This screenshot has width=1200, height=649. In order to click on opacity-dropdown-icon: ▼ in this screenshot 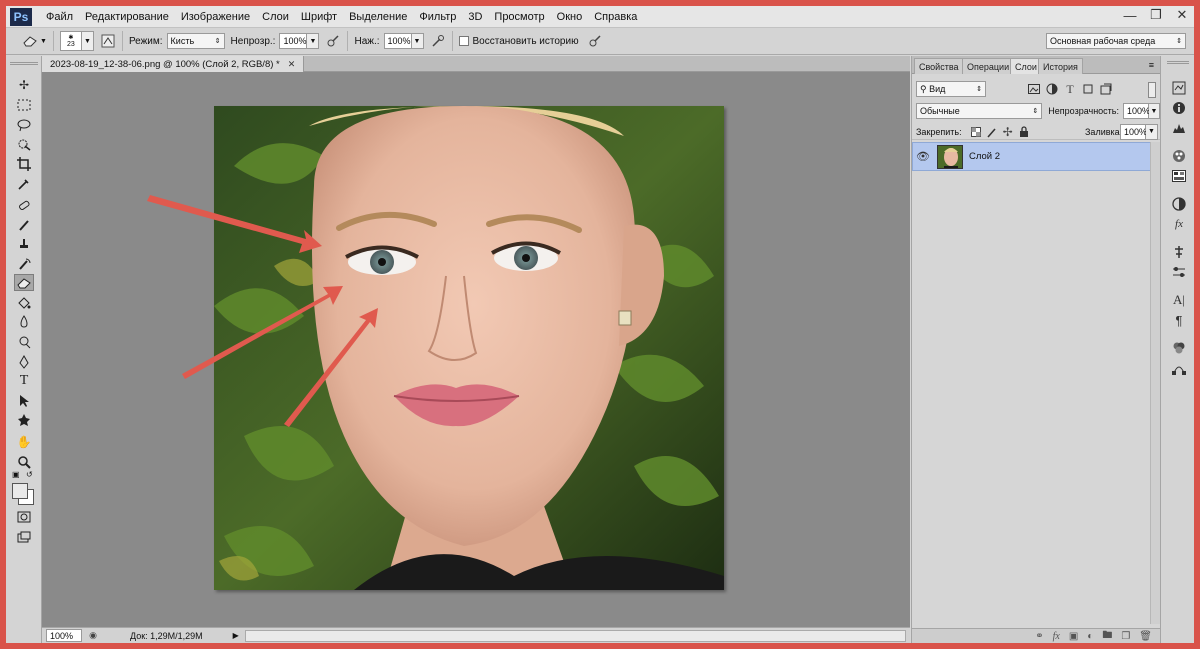, I will do `click(313, 41)`.